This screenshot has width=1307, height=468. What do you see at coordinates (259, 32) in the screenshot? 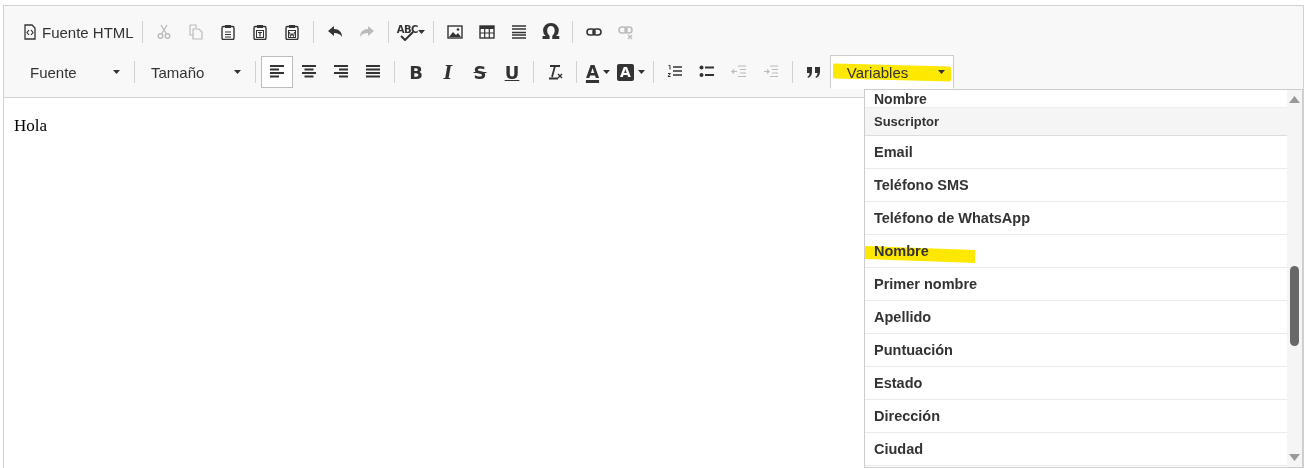
I see `clipboard-text-icon` at bounding box center [259, 32].